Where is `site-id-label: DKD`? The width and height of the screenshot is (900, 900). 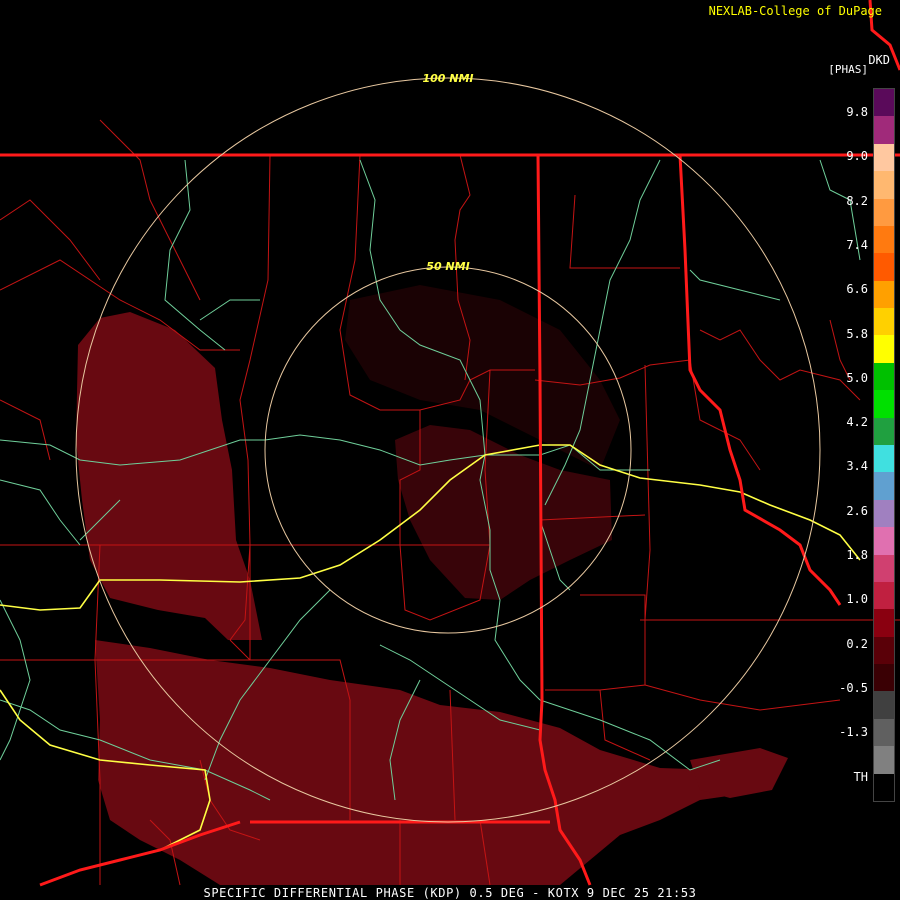 site-id-label: DKD is located at coordinates (879, 60).